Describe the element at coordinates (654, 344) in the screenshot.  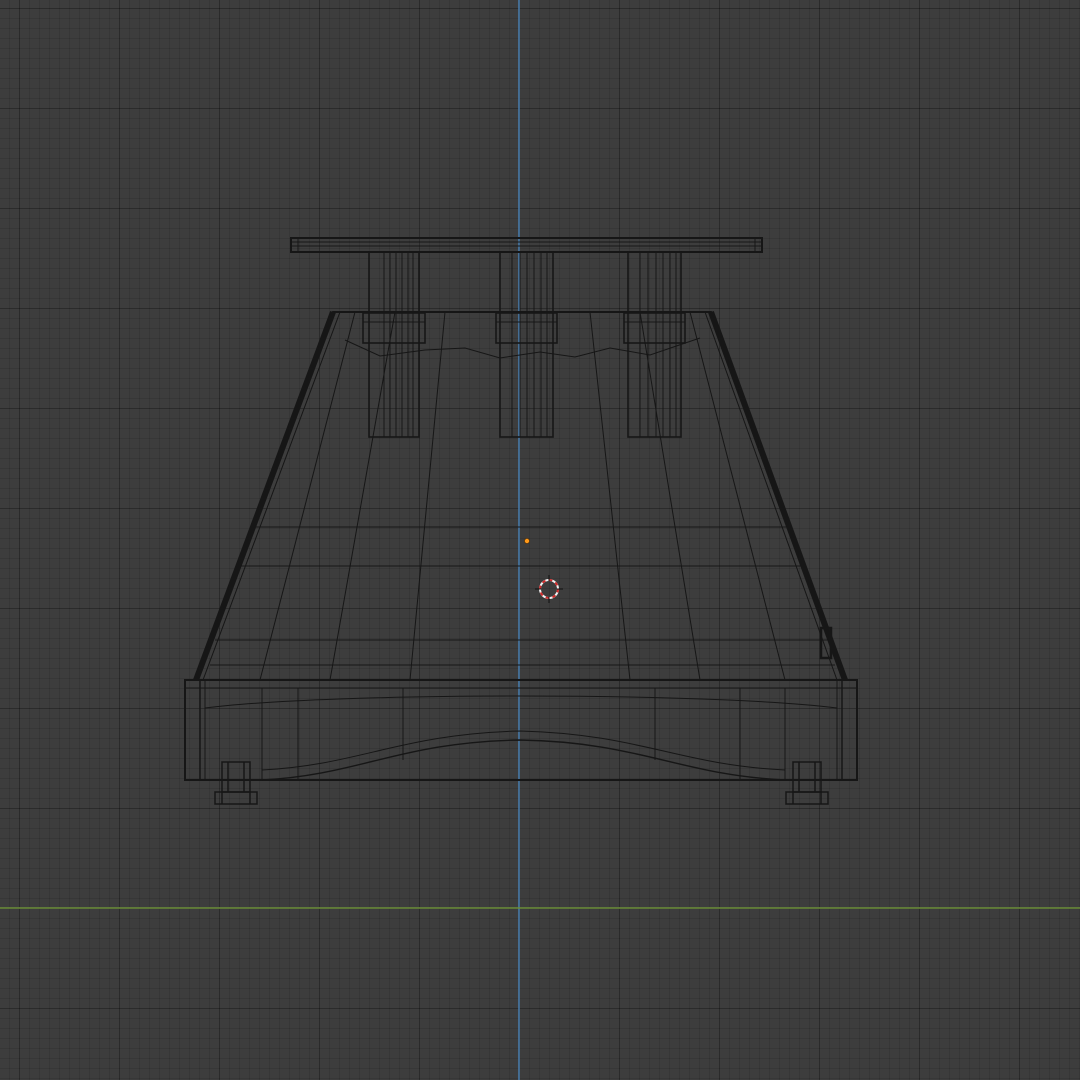
I see `support-post-right` at that location.